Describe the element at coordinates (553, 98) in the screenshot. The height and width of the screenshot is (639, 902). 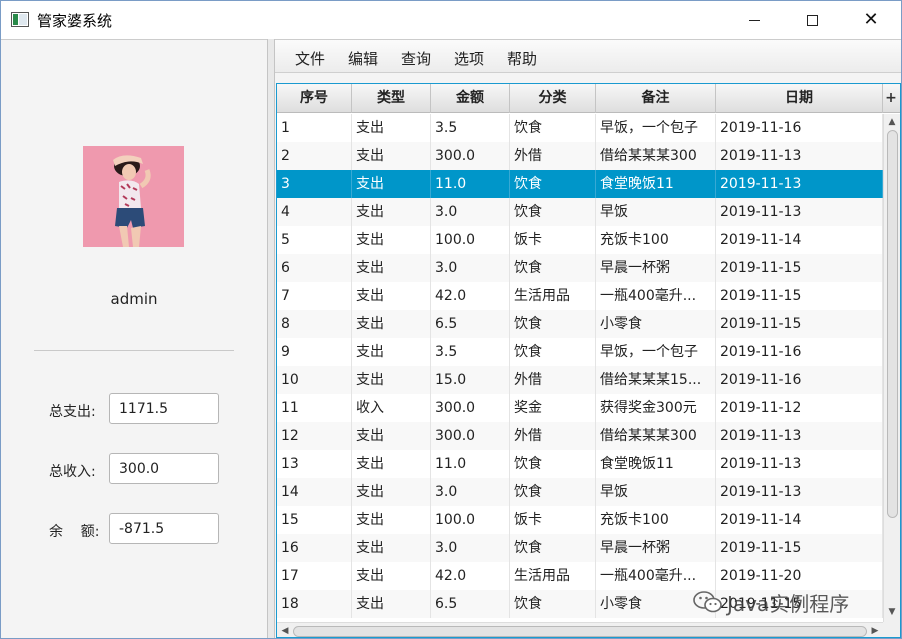
I see `column-header-category: 分类` at that location.